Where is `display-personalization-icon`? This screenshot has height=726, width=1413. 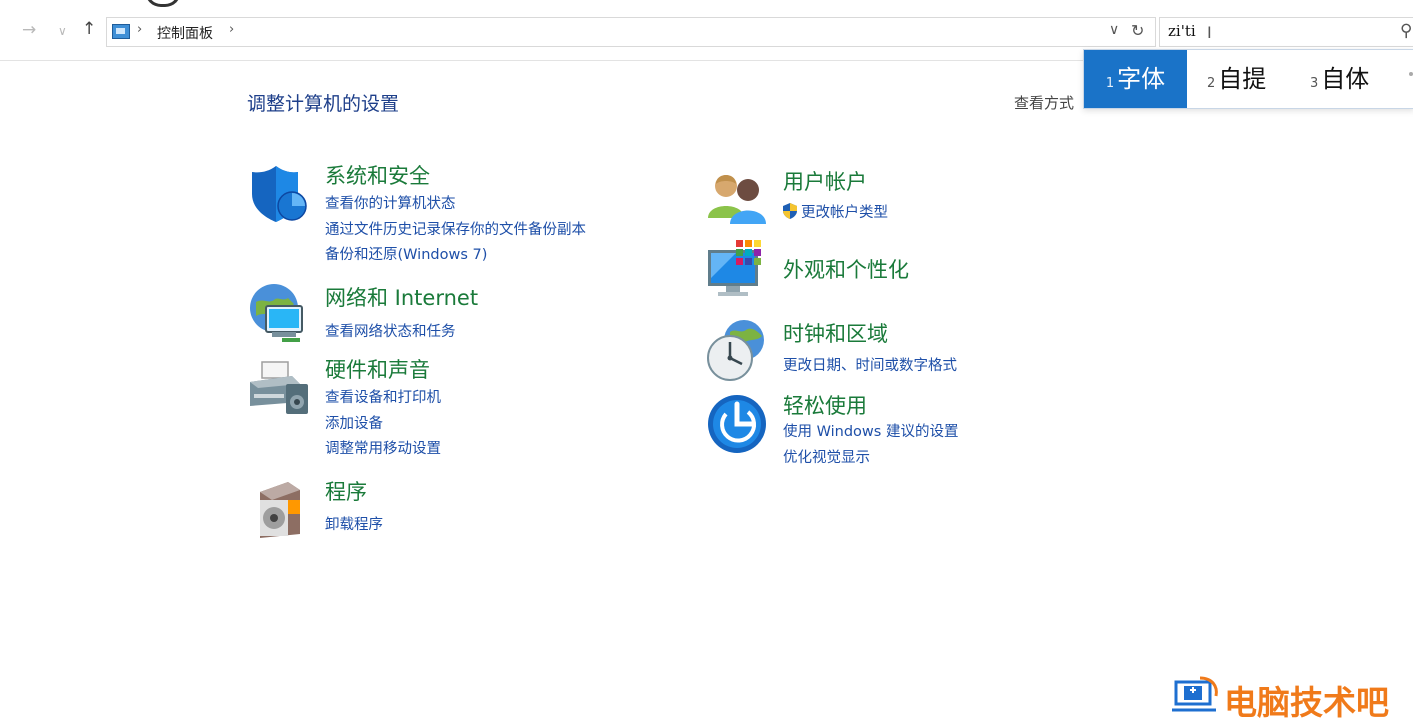
display-personalization-icon is located at coordinates (734, 268).